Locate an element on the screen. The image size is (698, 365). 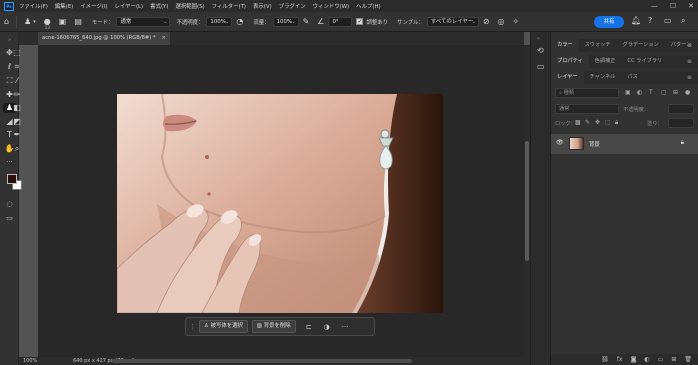
clone-source-icon: ▤ is located at coordinates (78, 21).